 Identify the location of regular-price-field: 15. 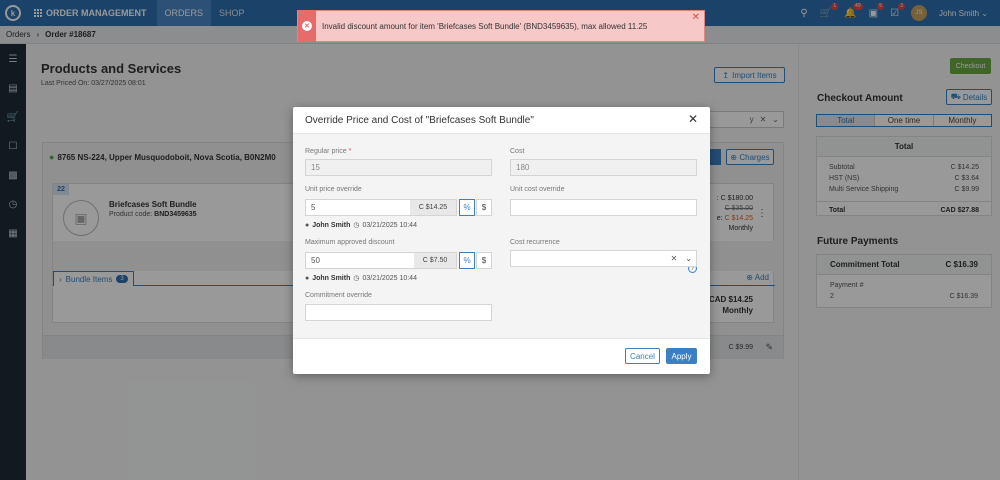
(398, 167).